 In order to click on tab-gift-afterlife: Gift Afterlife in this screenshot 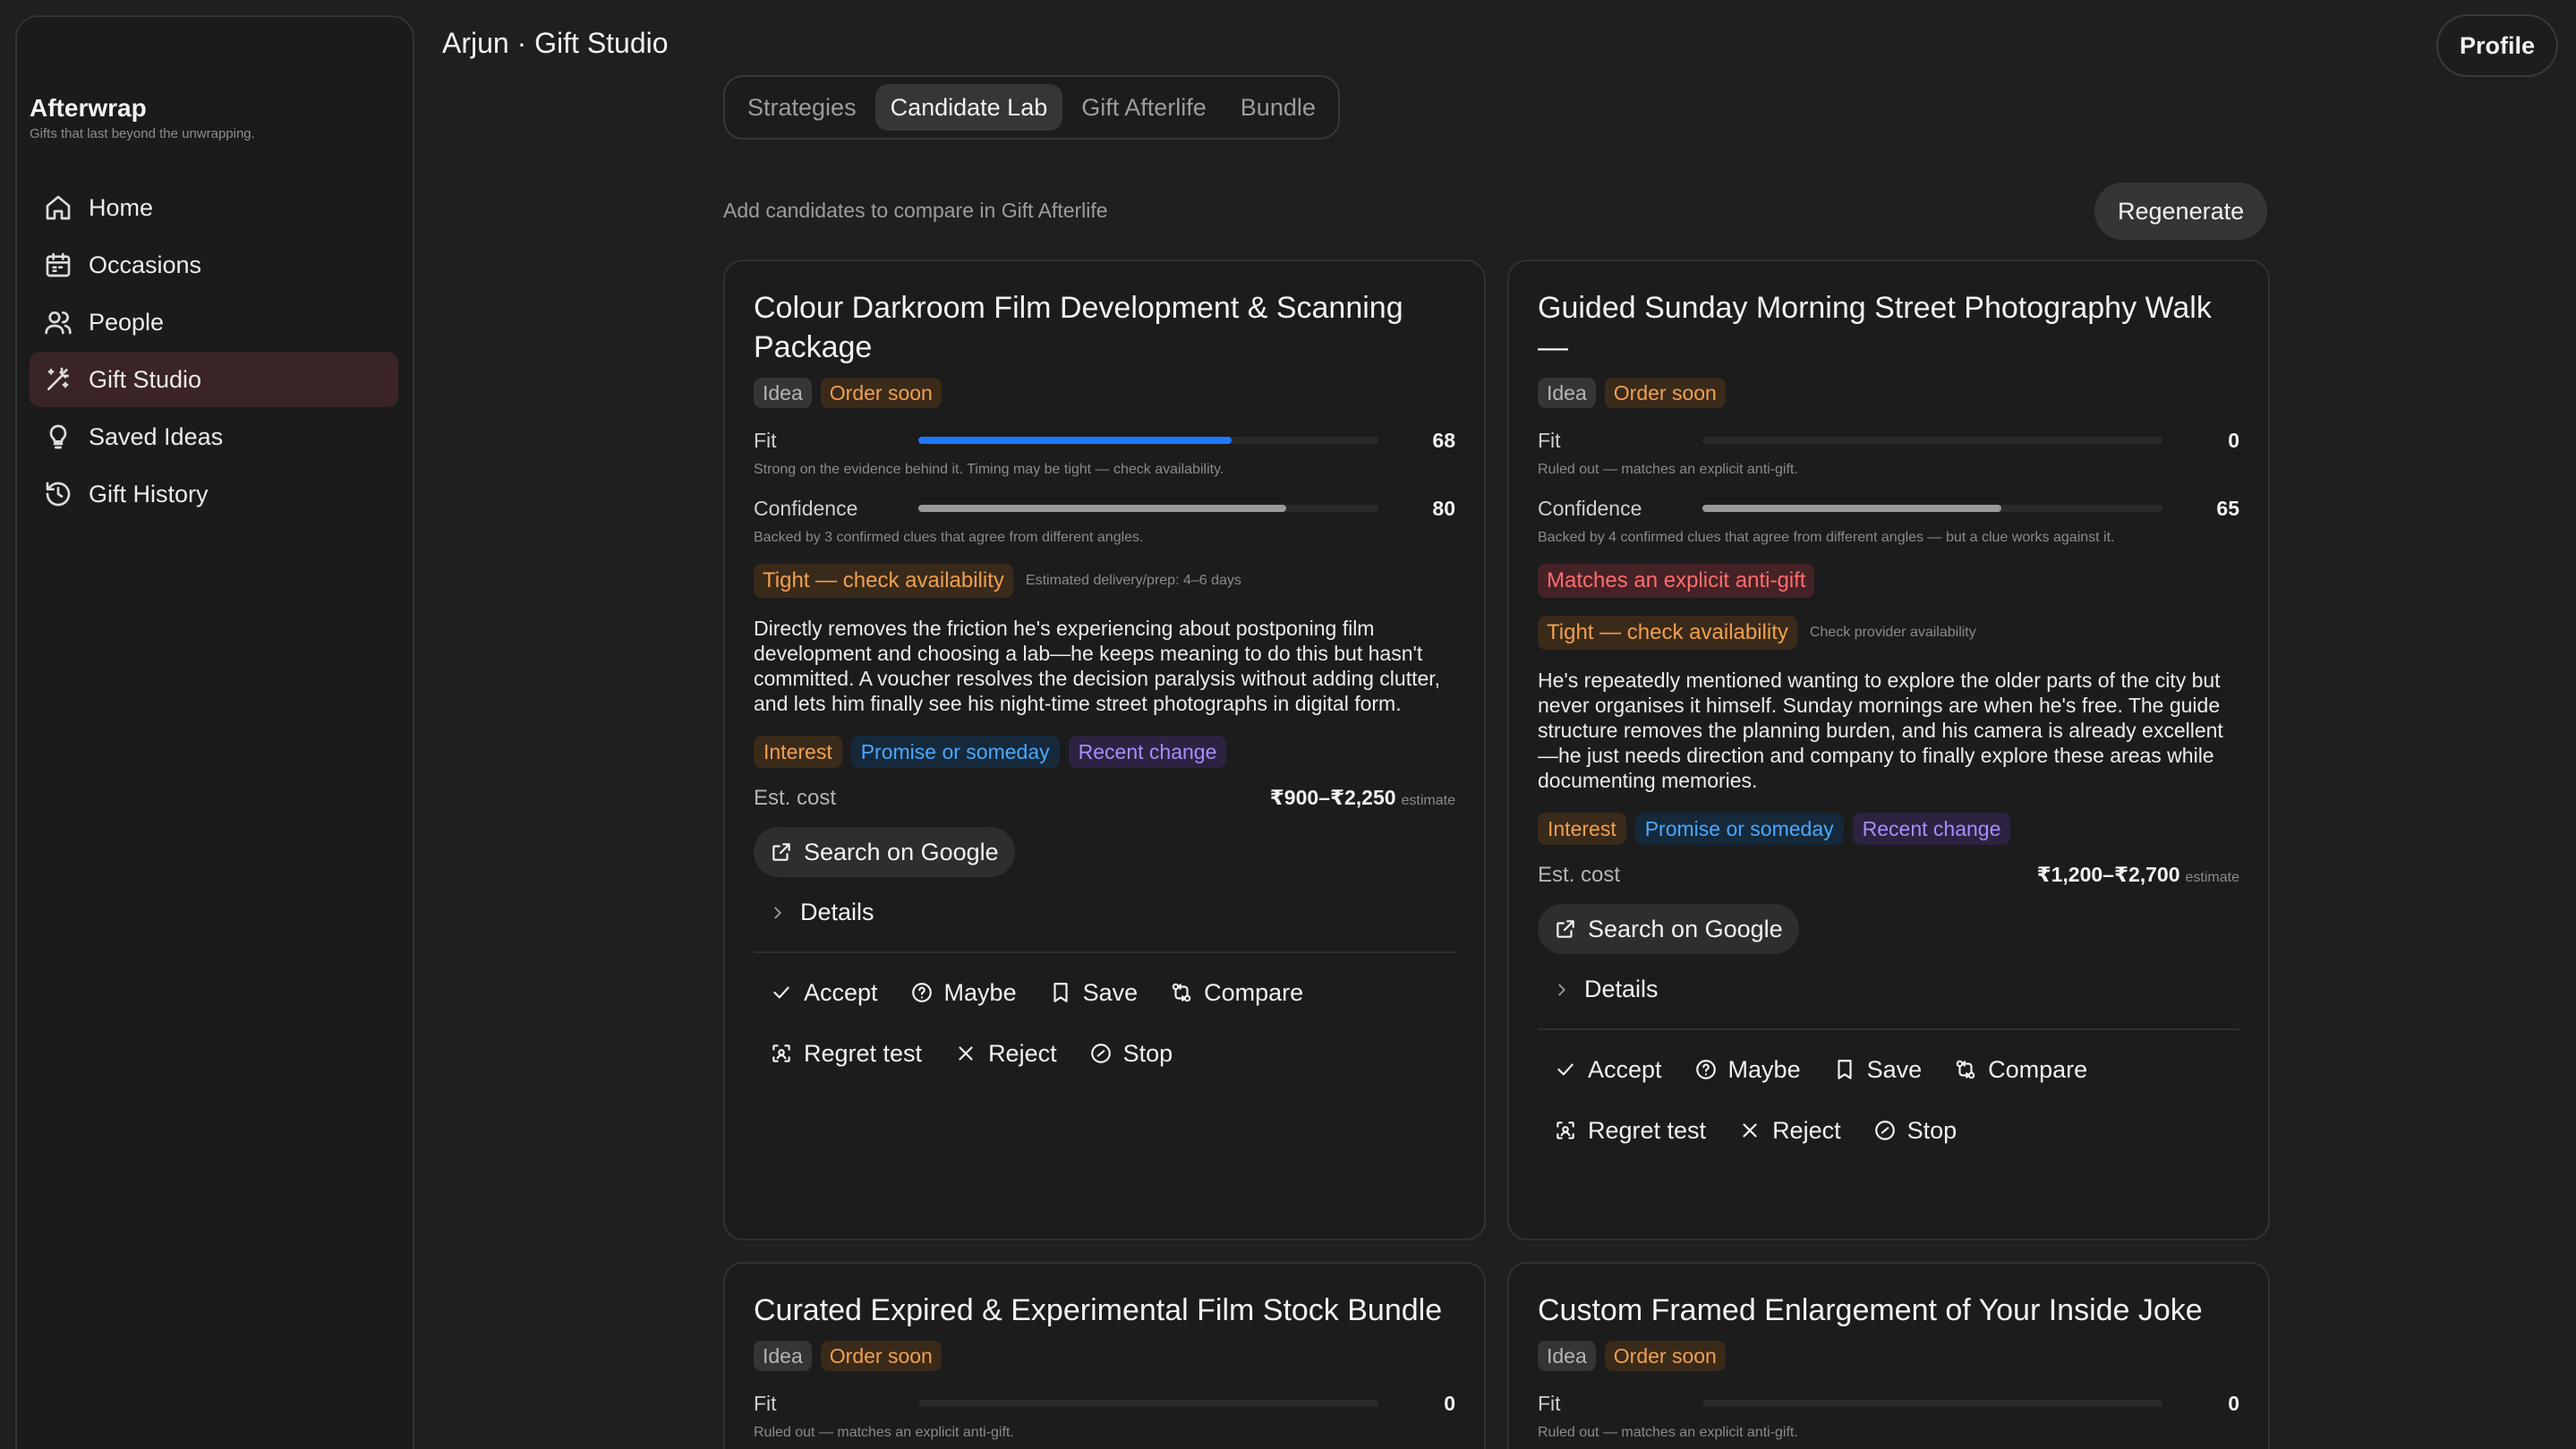, I will do `click(1144, 107)`.